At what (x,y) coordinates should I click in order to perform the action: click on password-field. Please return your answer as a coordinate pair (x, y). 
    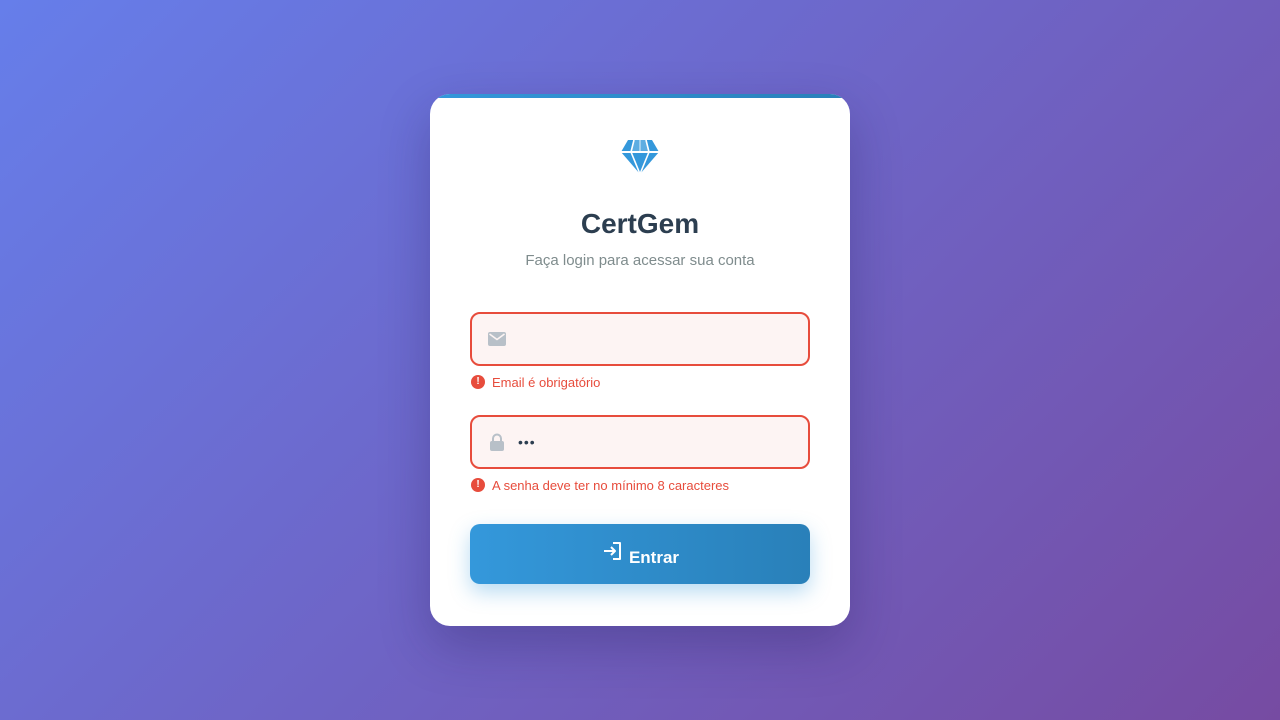
    Looking at the image, I should click on (640, 442).